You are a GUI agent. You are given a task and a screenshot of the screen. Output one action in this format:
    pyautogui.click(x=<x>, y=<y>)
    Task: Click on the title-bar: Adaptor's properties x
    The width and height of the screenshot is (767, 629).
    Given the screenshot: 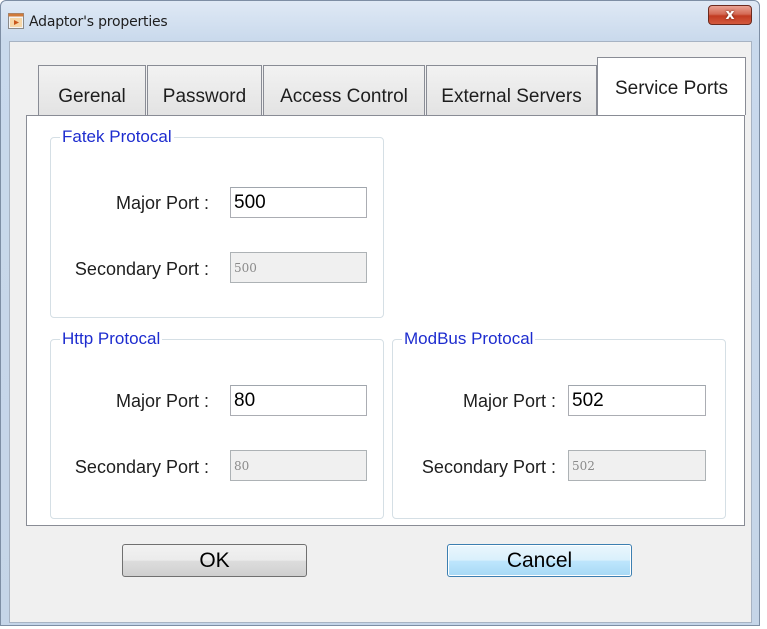 What is the action you would take?
    pyautogui.click(x=380, y=21)
    